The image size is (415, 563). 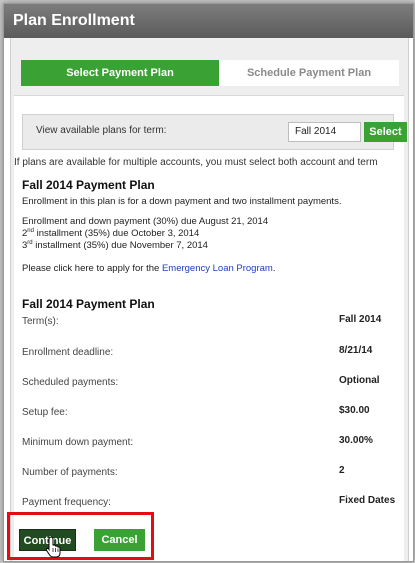 I want to click on emergency-loan-link: Emergency Loan Program, so click(x=217, y=268).